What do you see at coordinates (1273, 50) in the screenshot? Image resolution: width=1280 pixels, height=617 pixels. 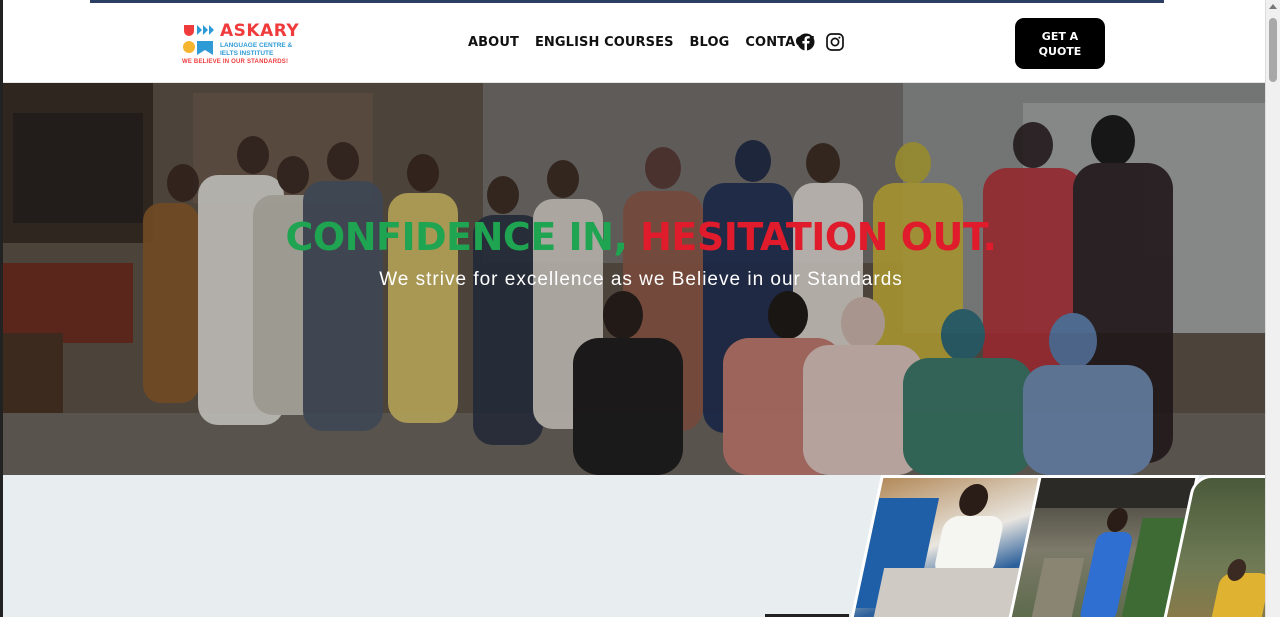 I see `scrollbar-thumb` at bounding box center [1273, 50].